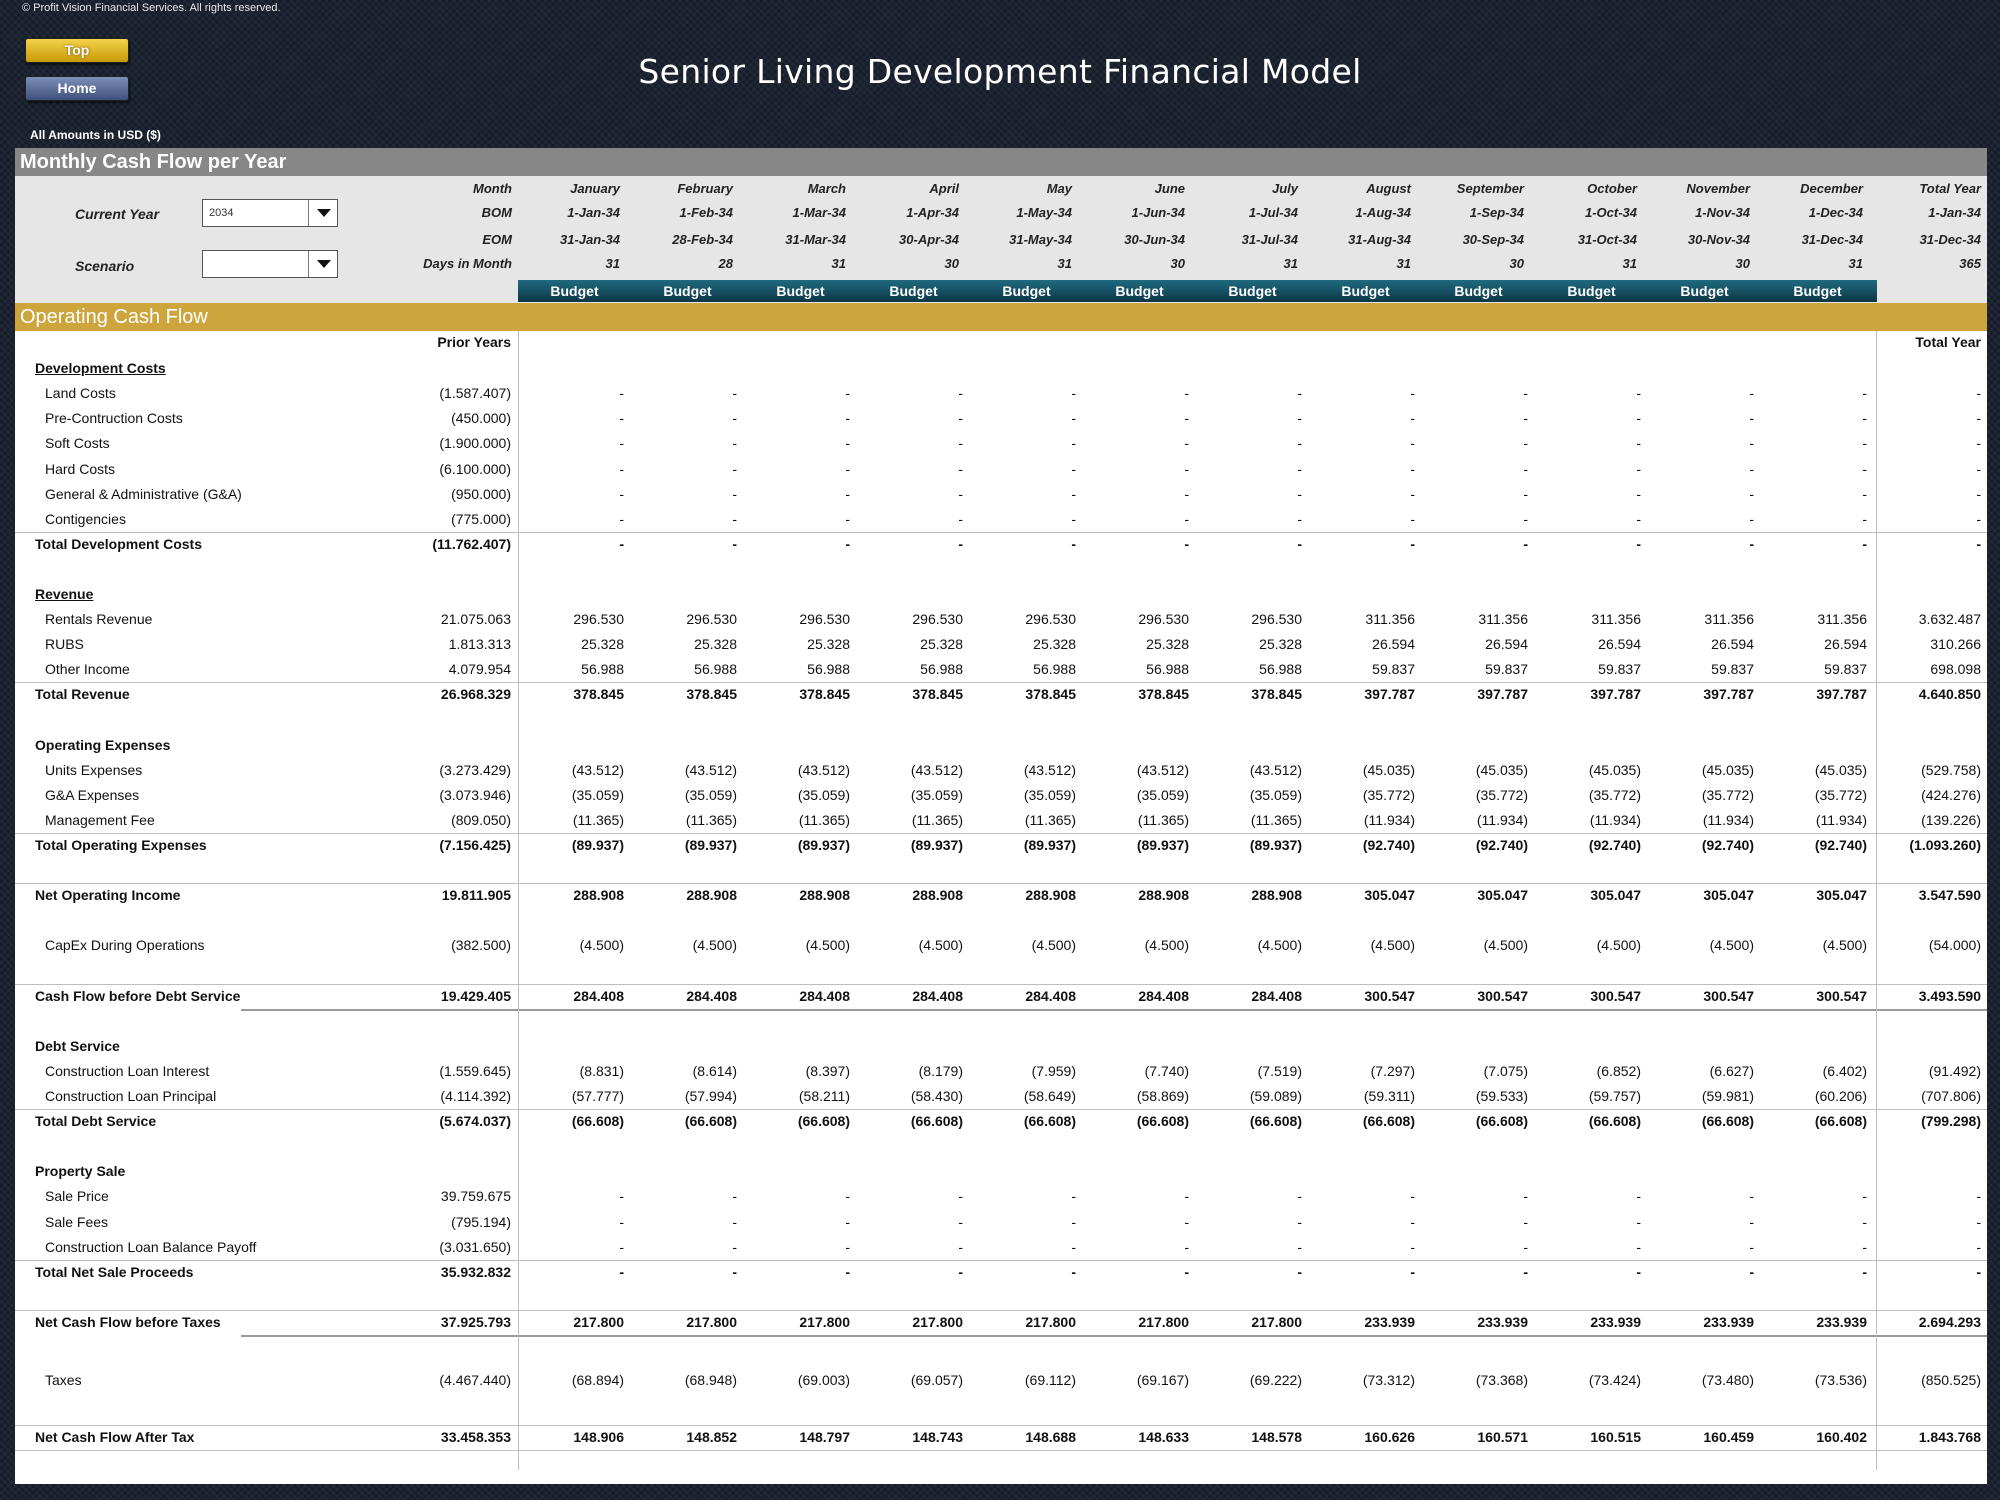  I want to click on header-month-bom: 1-Dec-34, so click(1835, 212).